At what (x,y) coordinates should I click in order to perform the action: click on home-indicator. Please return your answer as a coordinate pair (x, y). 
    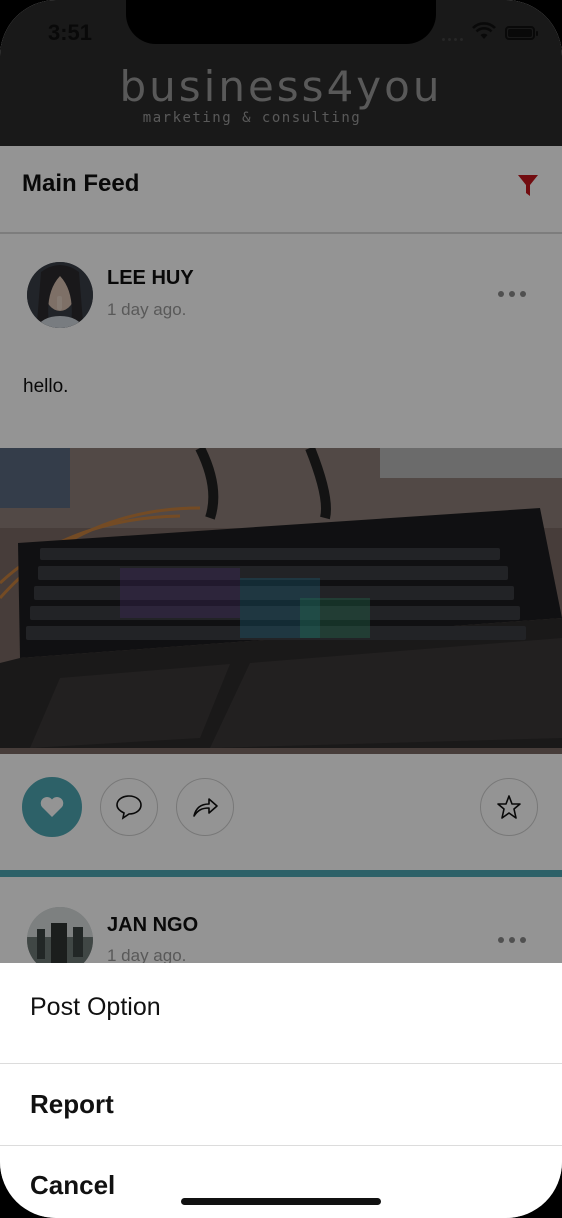
    Looking at the image, I should click on (281, 1201).